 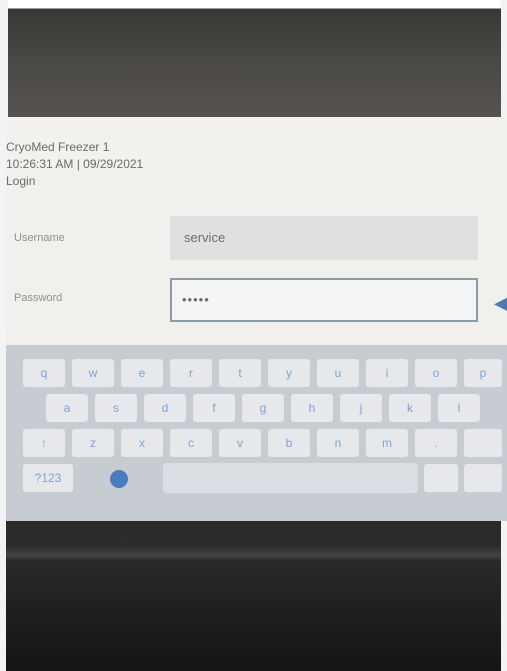 What do you see at coordinates (459, 408) in the screenshot?
I see `key-l: l` at bounding box center [459, 408].